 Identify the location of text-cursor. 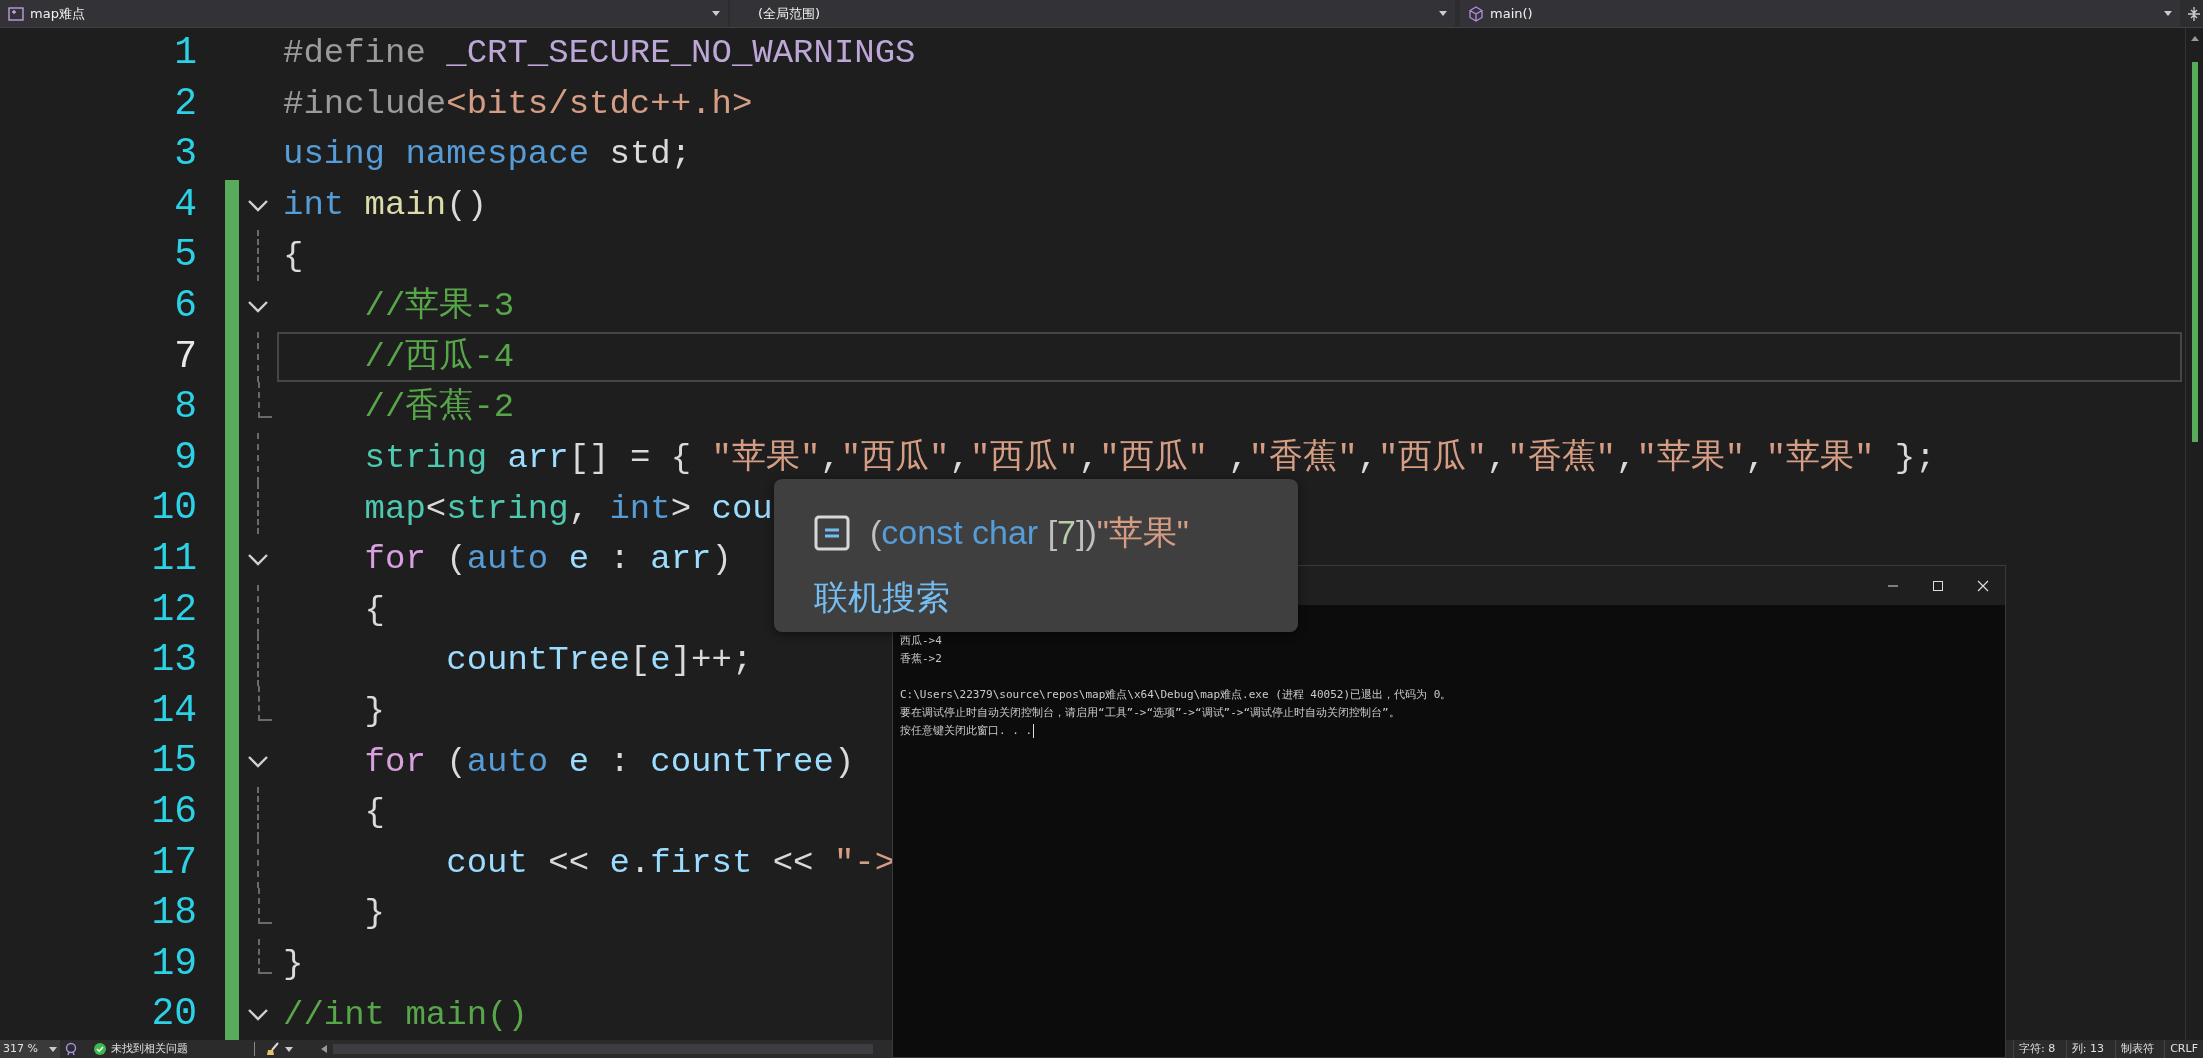
(1034, 731).